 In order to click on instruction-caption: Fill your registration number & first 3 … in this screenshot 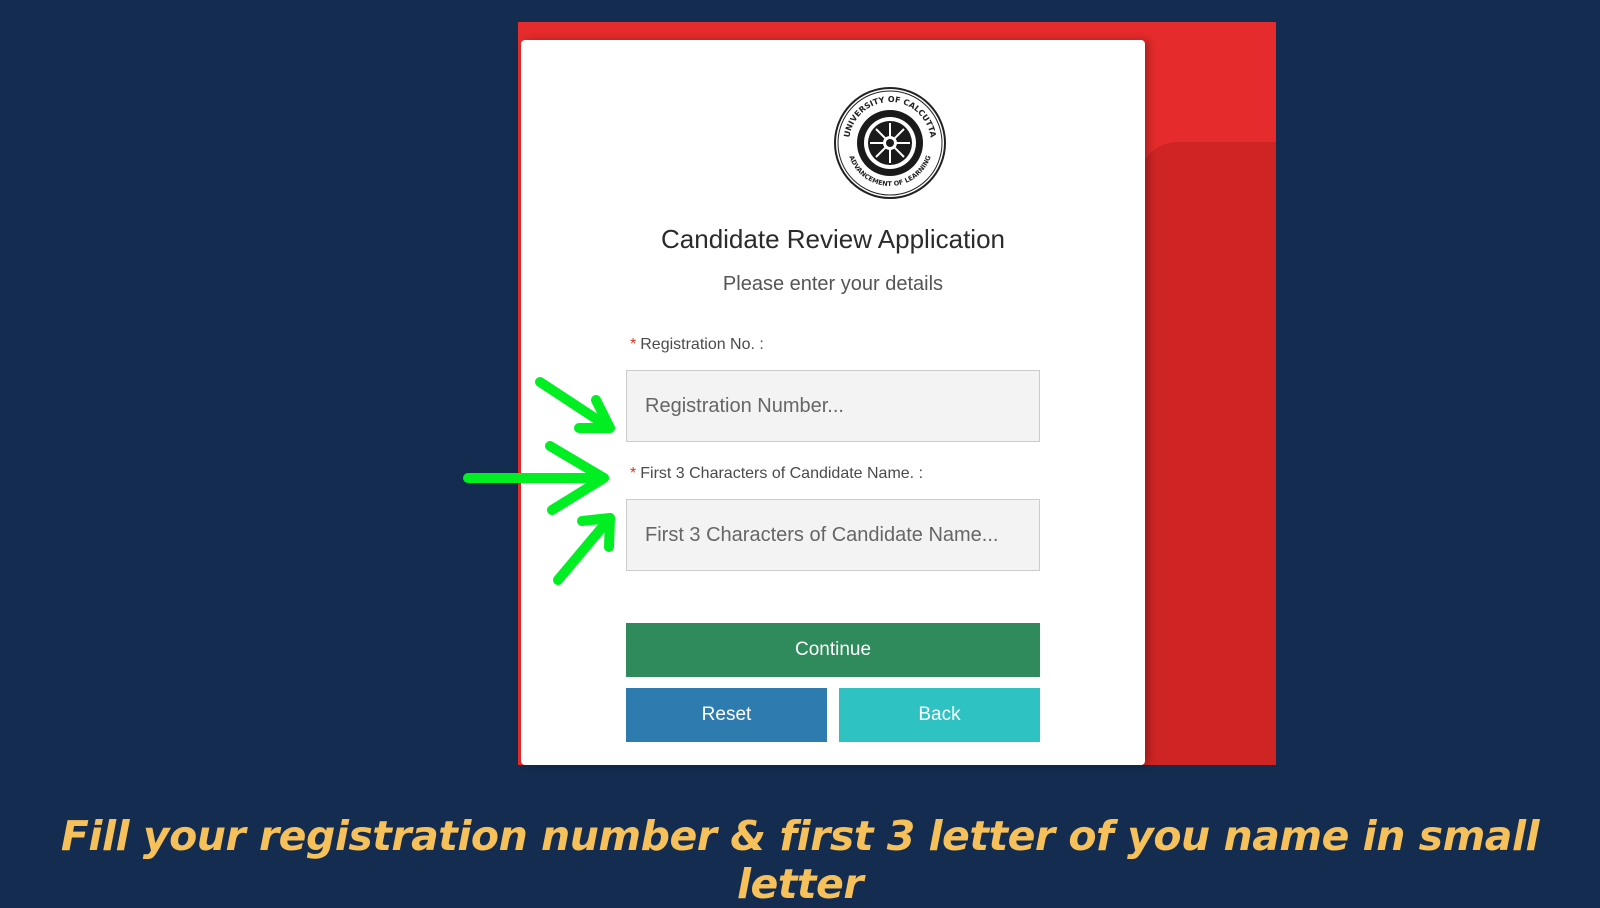, I will do `click(800, 860)`.